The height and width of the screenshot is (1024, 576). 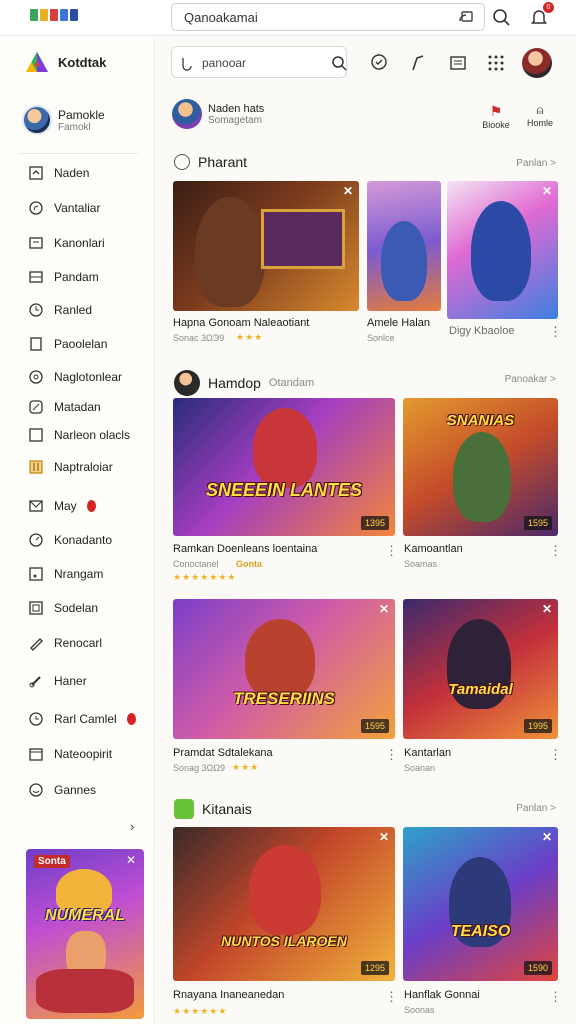 What do you see at coordinates (259, 62) in the screenshot?
I see `main-search-input: panooar` at bounding box center [259, 62].